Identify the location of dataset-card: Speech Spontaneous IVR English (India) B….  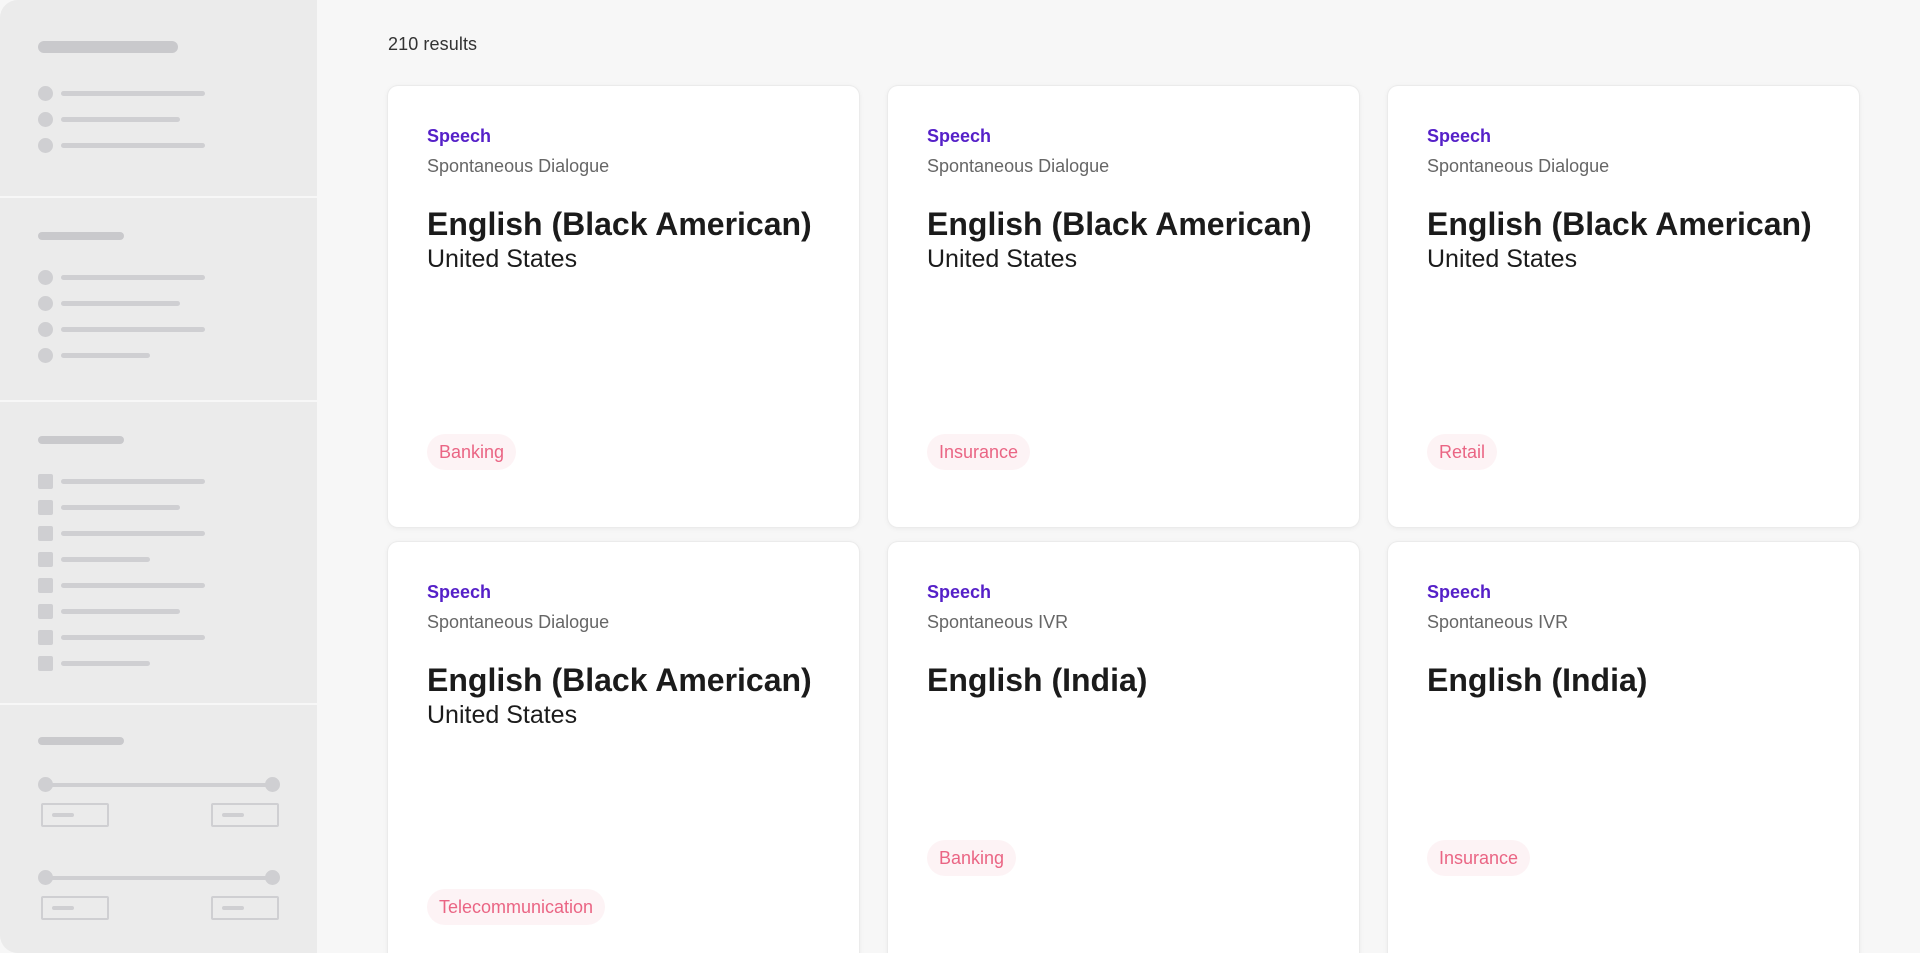
(1123, 747).